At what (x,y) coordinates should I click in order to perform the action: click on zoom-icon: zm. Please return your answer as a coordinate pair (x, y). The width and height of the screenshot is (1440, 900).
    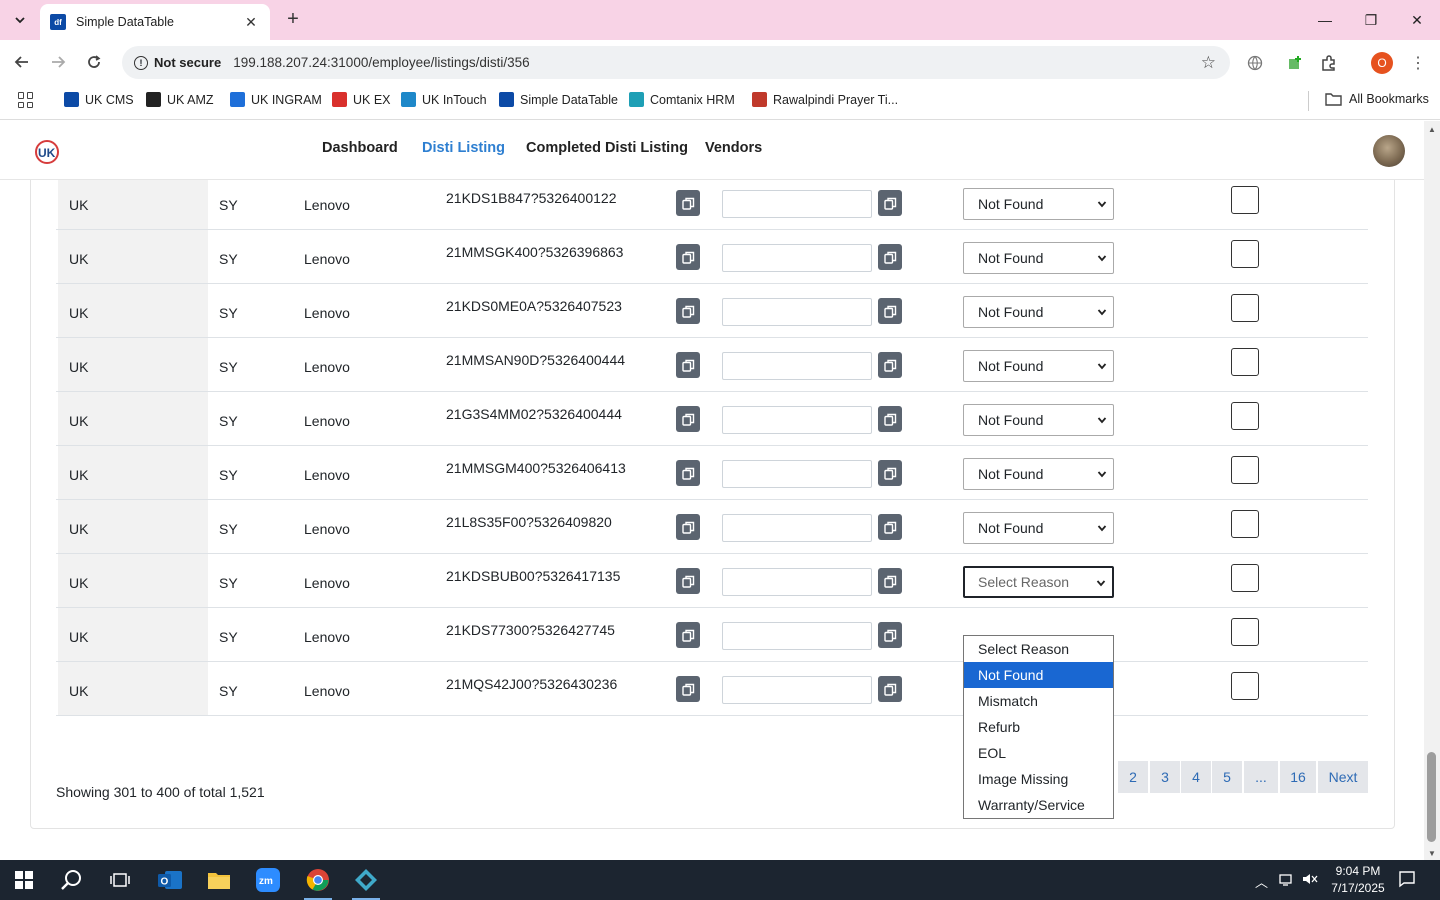
    Looking at the image, I should click on (268, 880).